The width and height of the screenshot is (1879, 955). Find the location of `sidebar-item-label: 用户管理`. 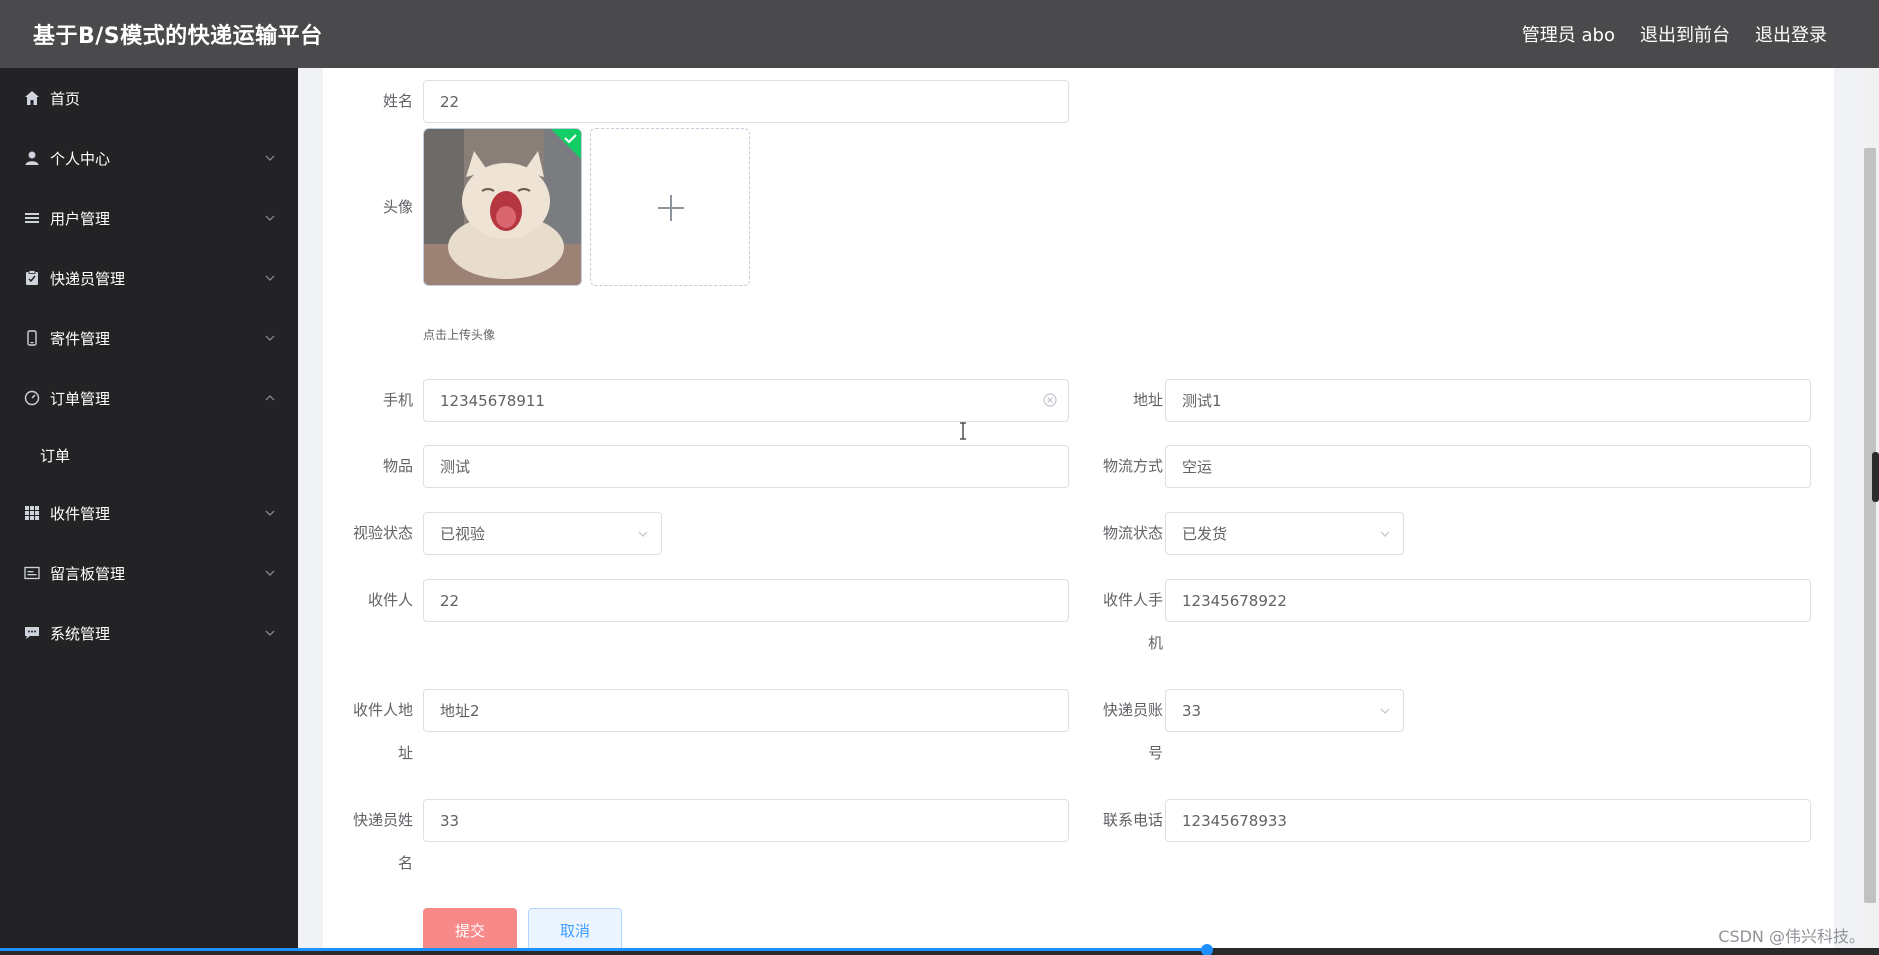

sidebar-item-label: 用户管理 is located at coordinates (80, 218).